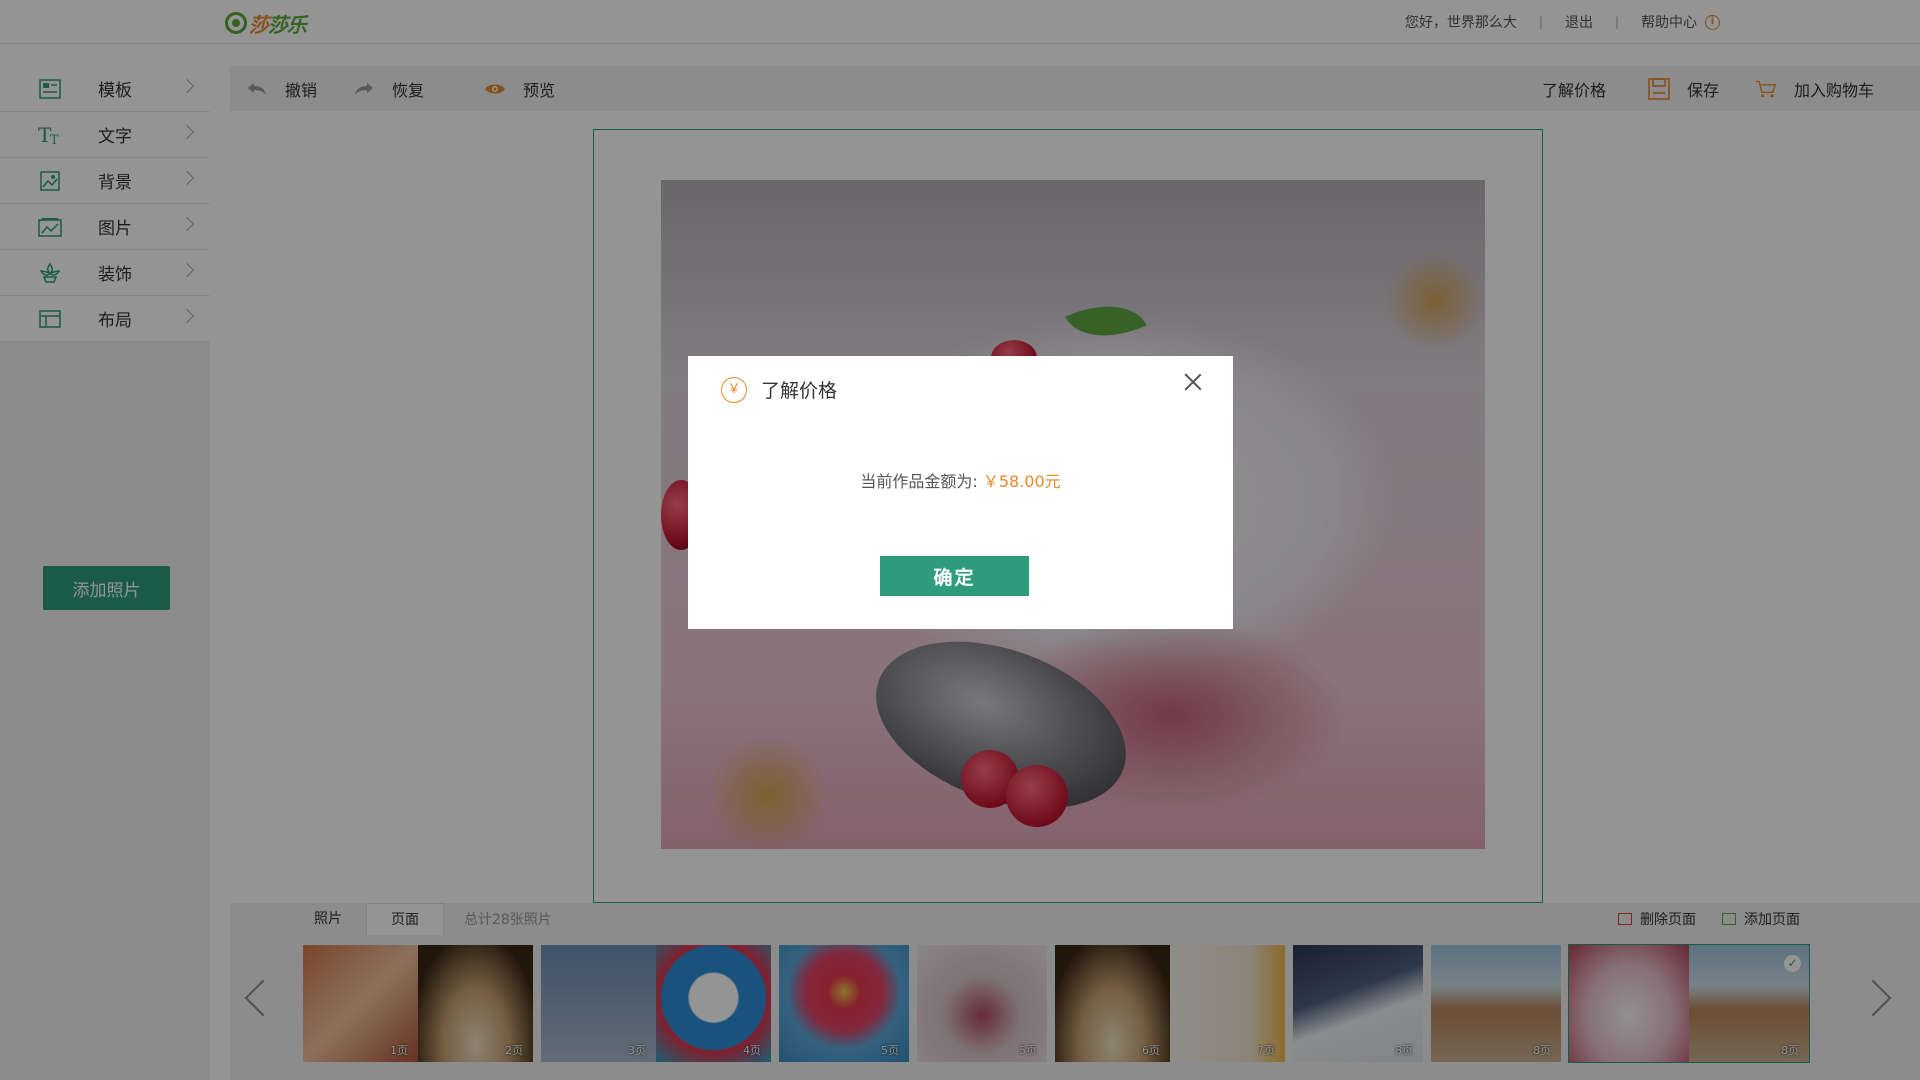 This screenshot has width=1920, height=1080. What do you see at coordinates (954, 576) in the screenshot?
I see `confirm-button: 确定` at bounding box center [954, 576].